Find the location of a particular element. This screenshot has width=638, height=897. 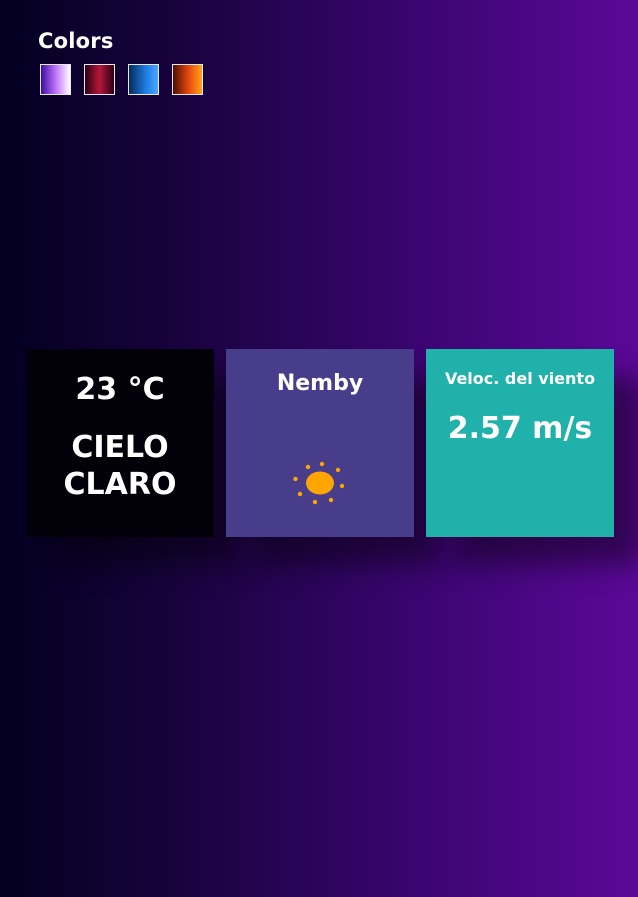

city-card: Nemby is located at coordinates (320, 443).